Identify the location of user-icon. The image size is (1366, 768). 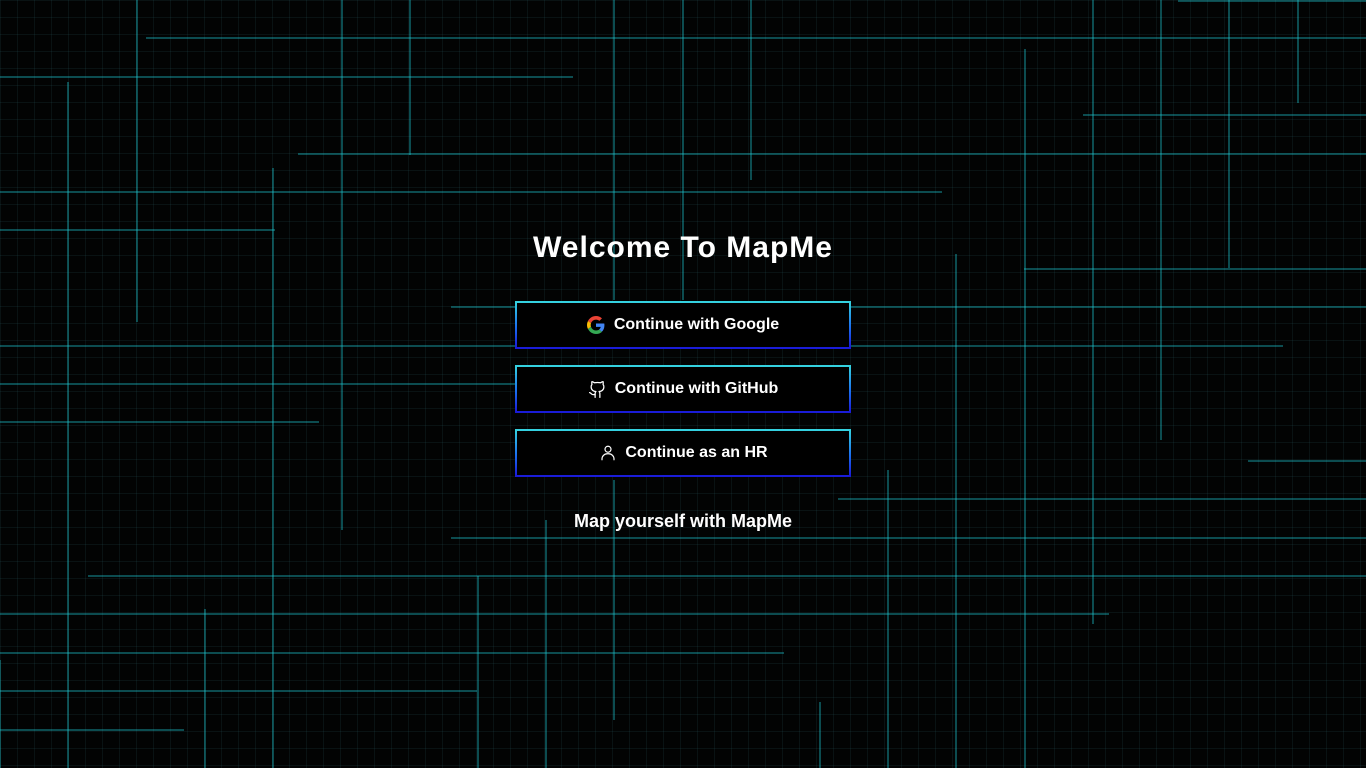
(607, 453).